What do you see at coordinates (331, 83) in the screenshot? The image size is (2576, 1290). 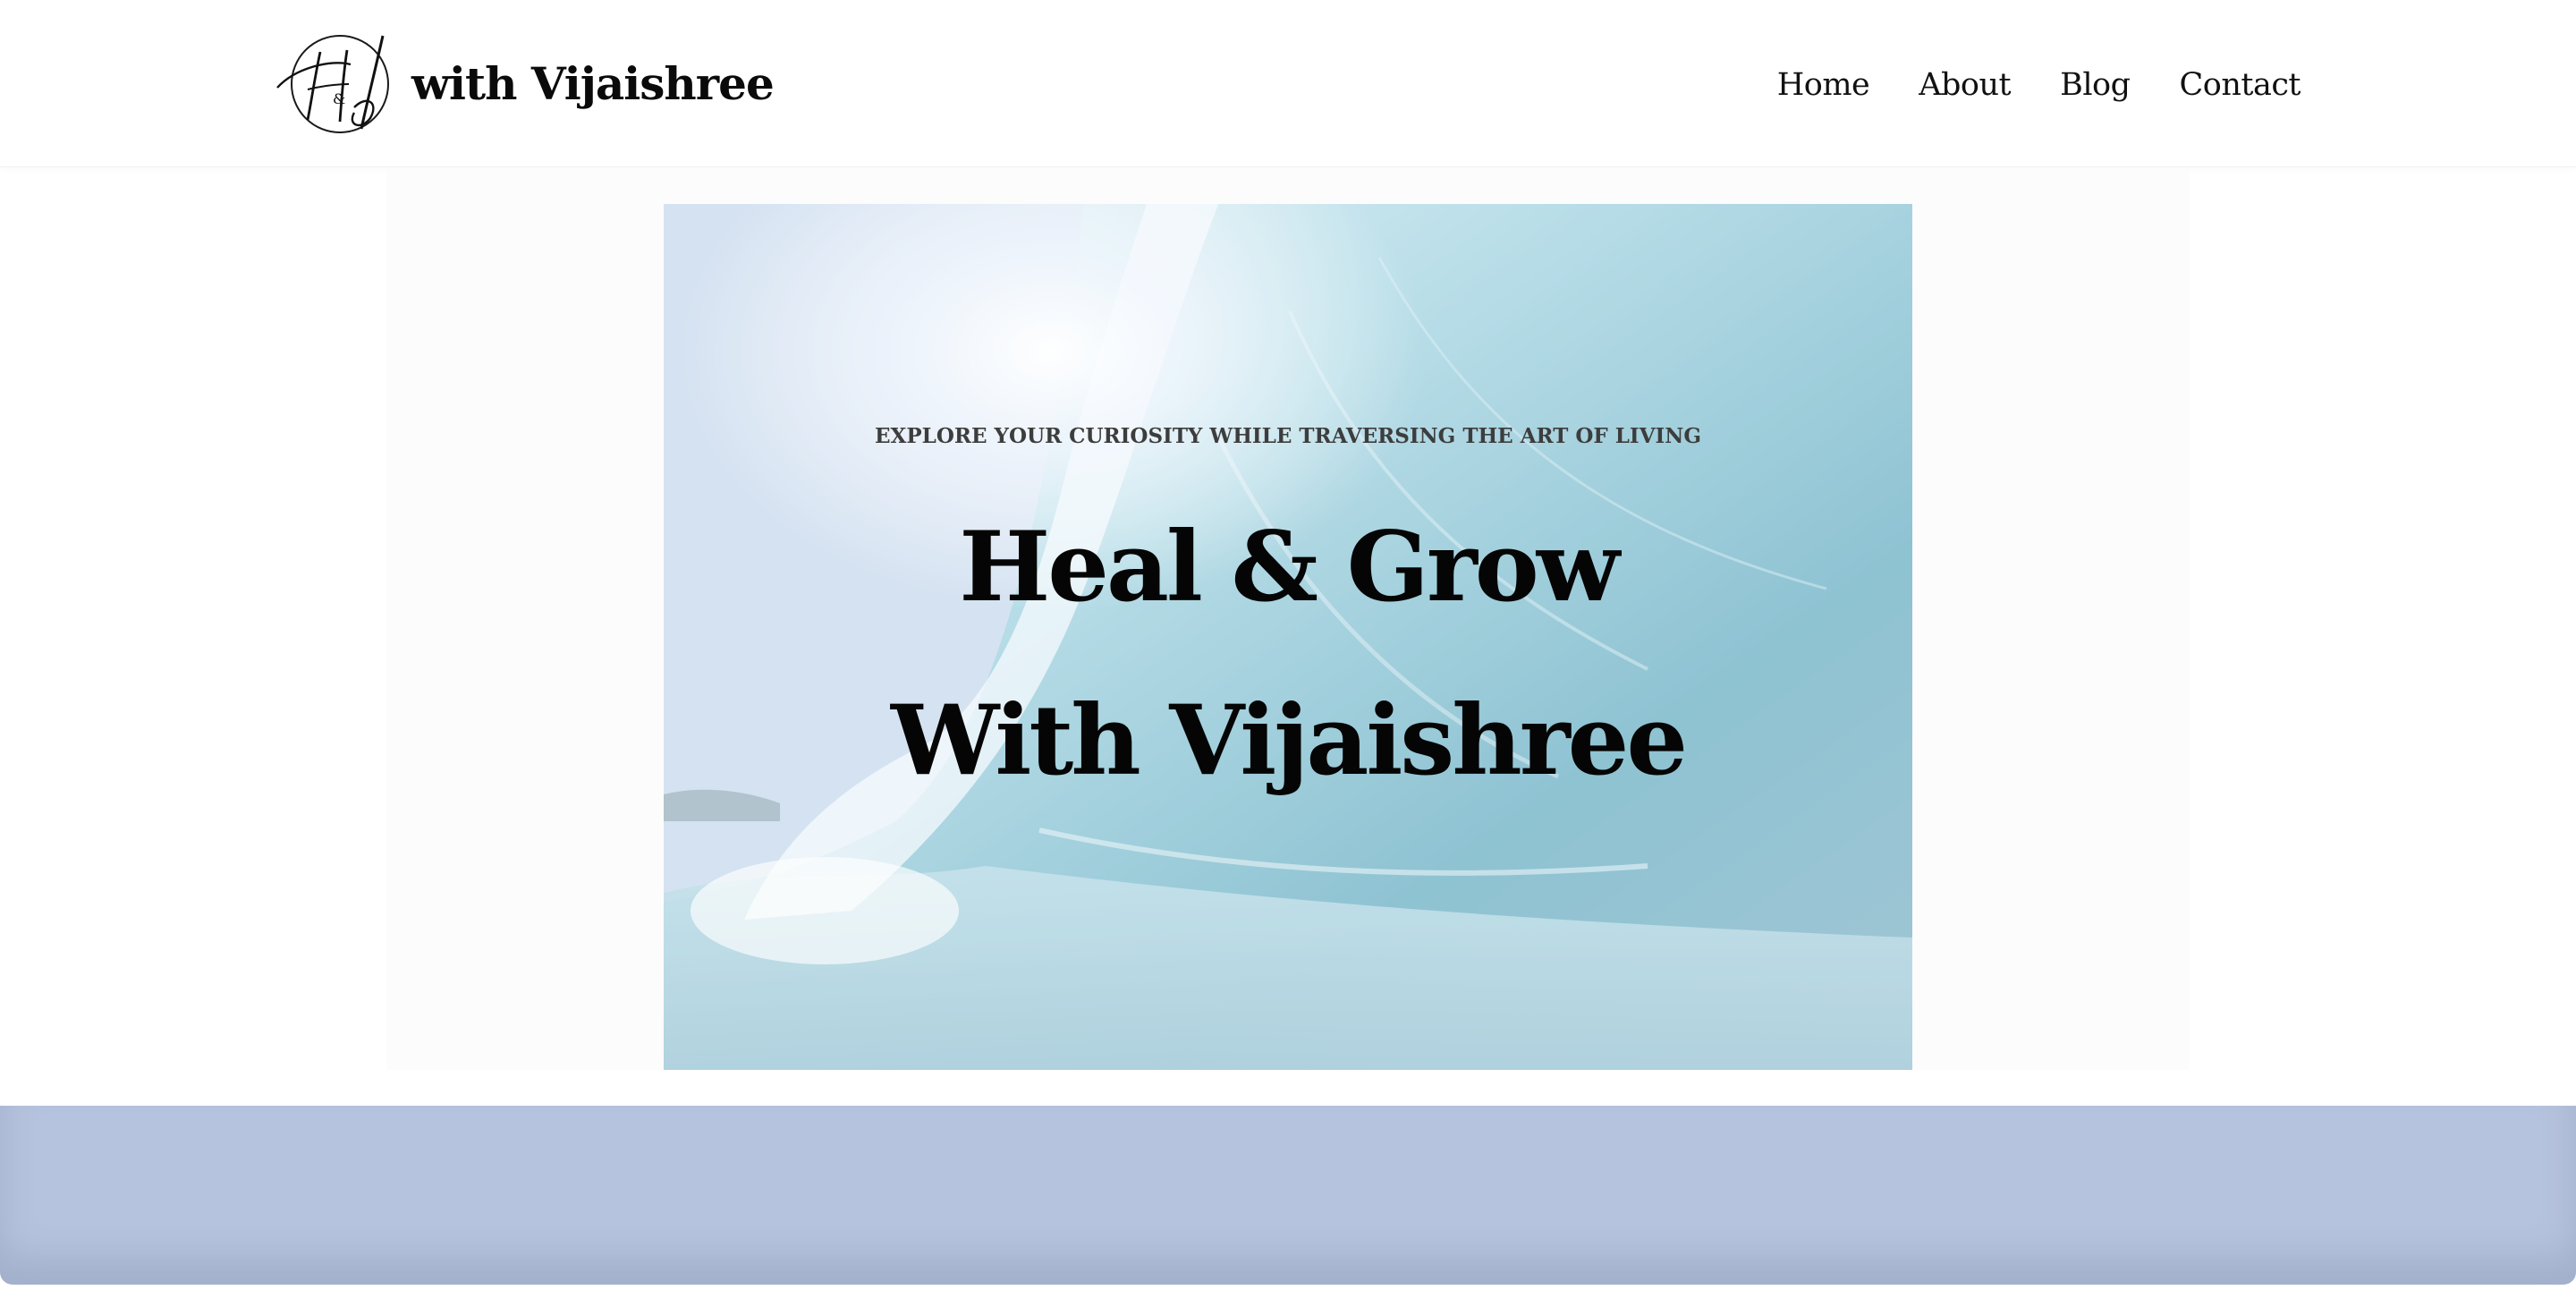 I see `hg-monogram-logo-icon: &` at bounding box center [331, 83].